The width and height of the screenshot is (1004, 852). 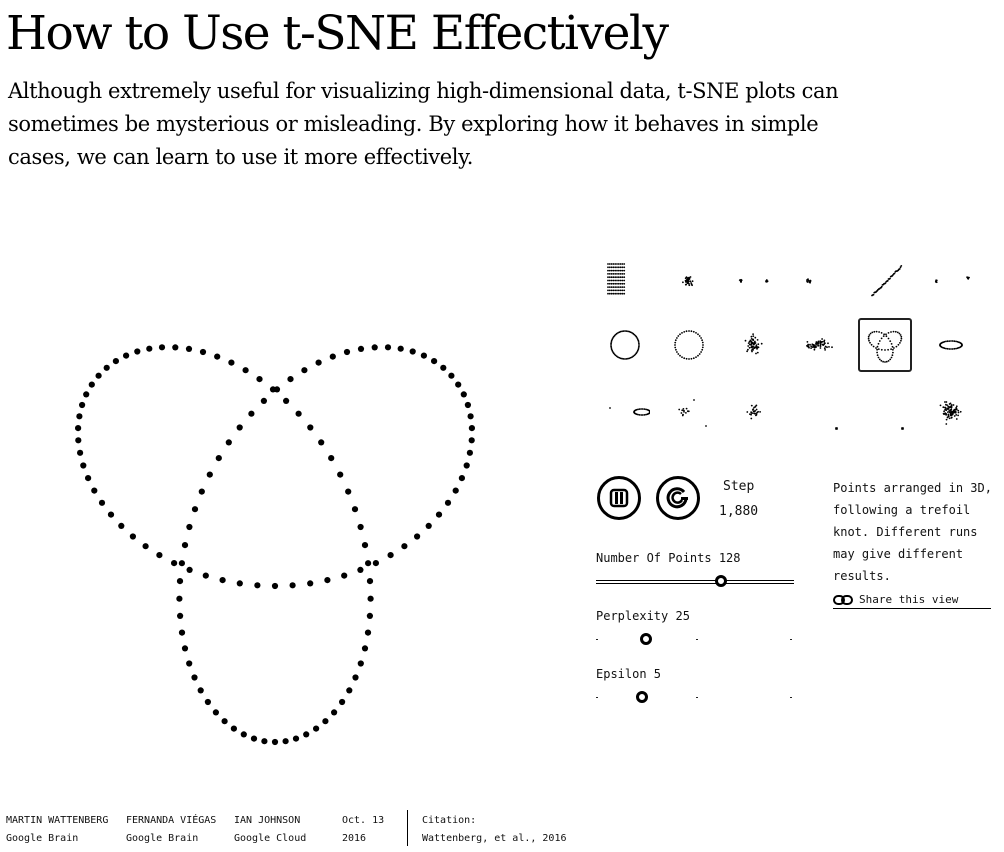 I want to click on footer-divider, so click(x=407, y=828).